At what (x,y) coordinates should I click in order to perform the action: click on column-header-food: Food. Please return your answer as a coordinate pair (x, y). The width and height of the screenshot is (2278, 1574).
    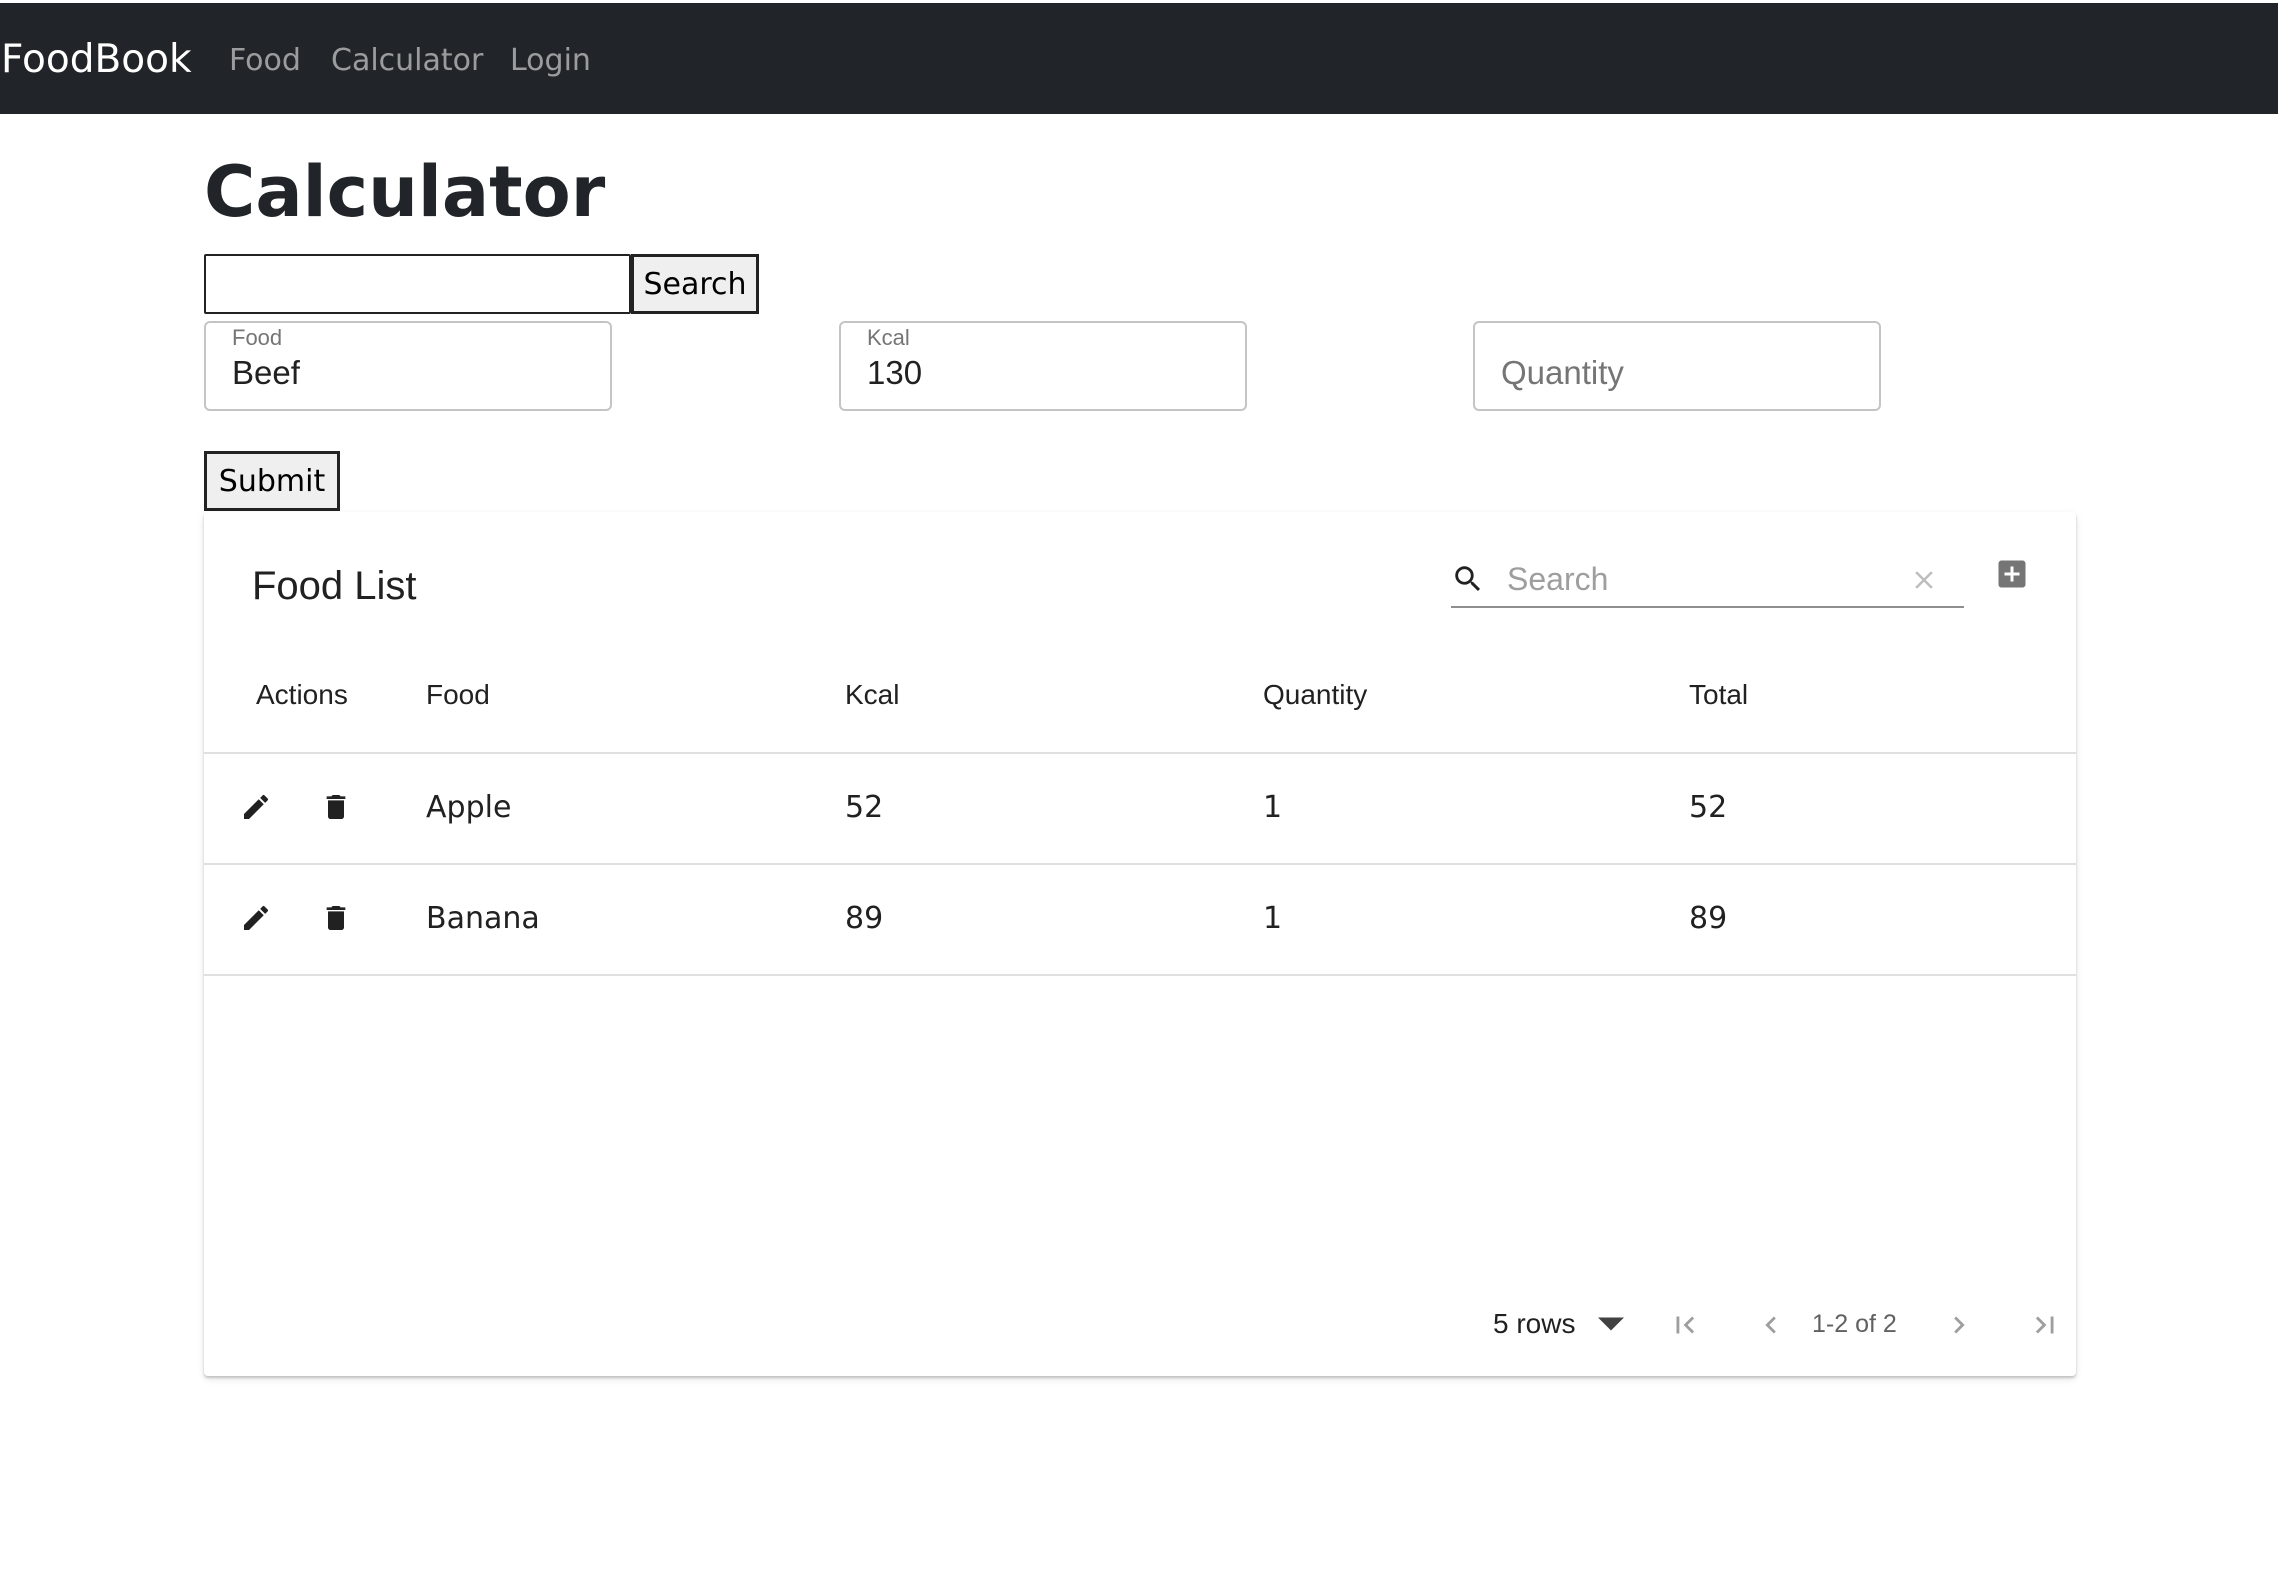
    Looking at the image, I should click on (458, 695).